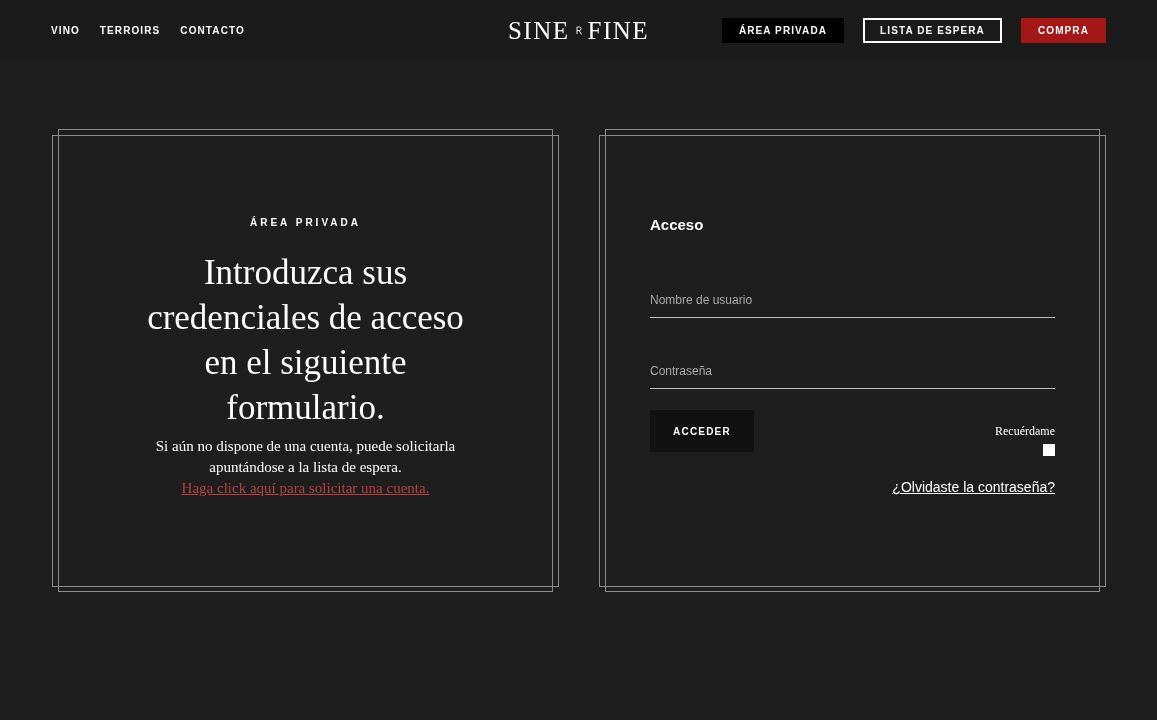  Describe the element at coordinates (130, 30) in the screenshot. I see `nav-link: TERROIRS` at that location.